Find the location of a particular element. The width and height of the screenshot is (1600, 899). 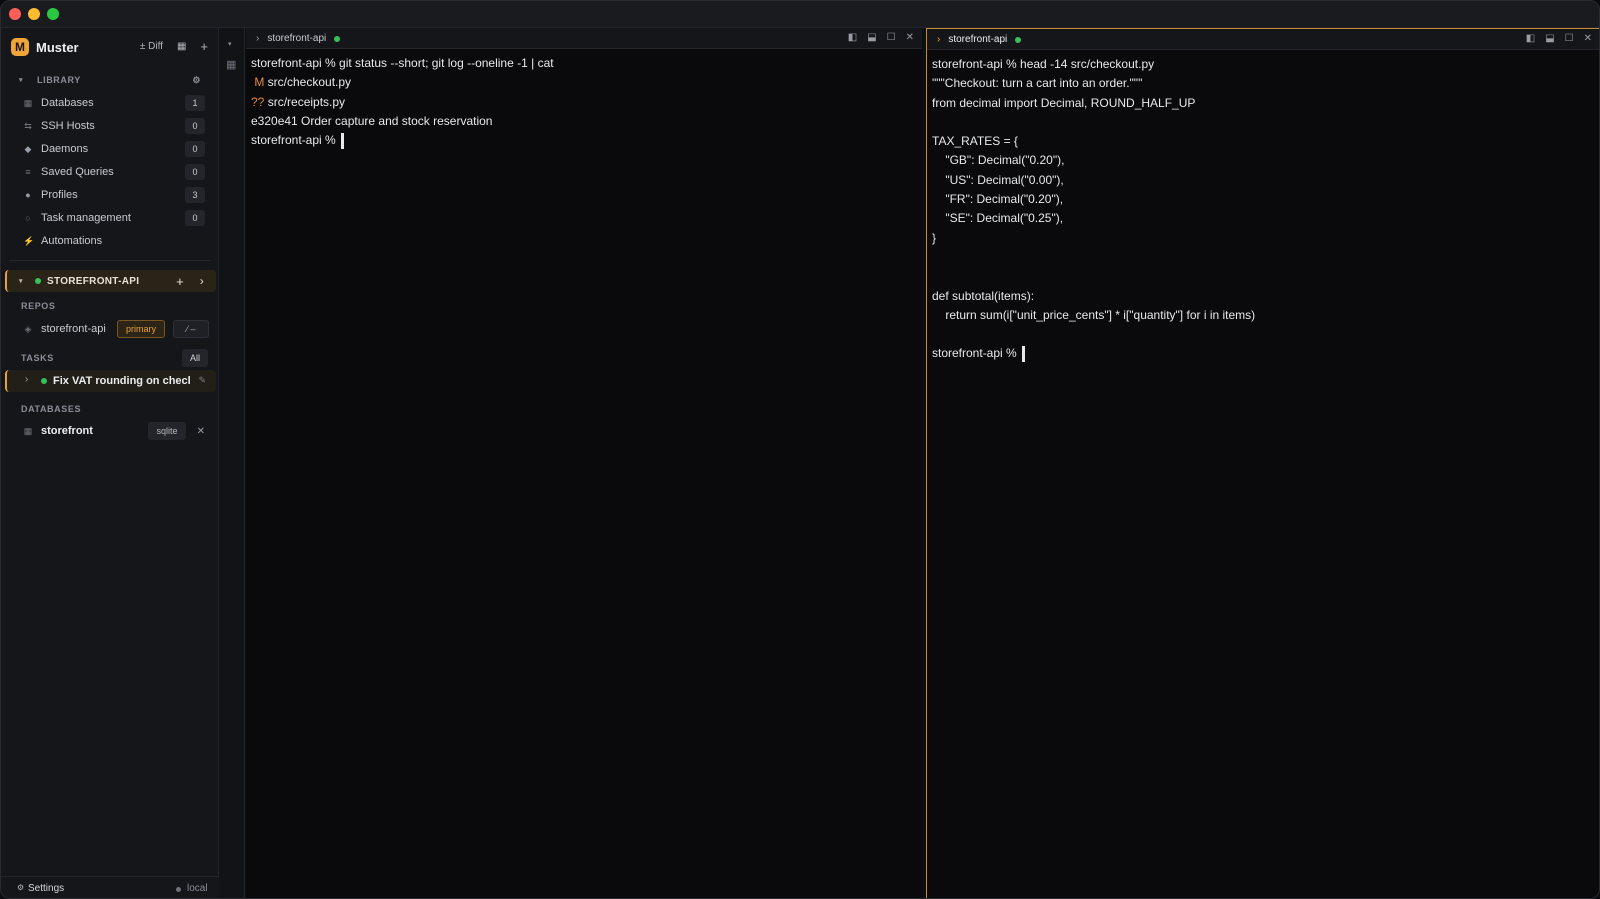

library-item-task-management: ○ Task management 0 is located at coordinates (110, 218).